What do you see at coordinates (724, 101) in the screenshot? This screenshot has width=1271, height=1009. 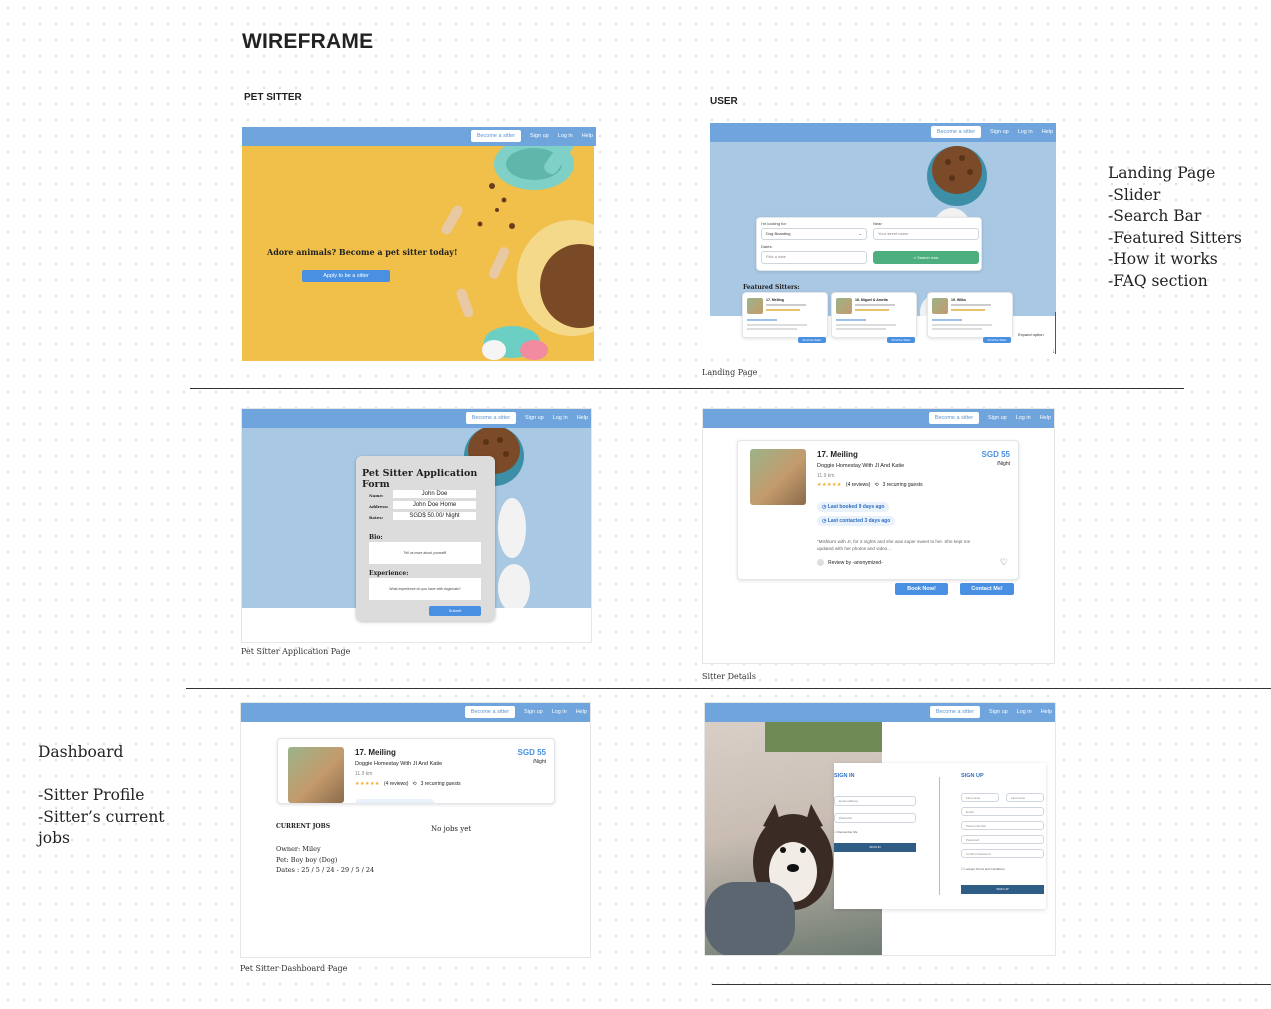 I see `section-user: USER` at bounding box center [724, 101].